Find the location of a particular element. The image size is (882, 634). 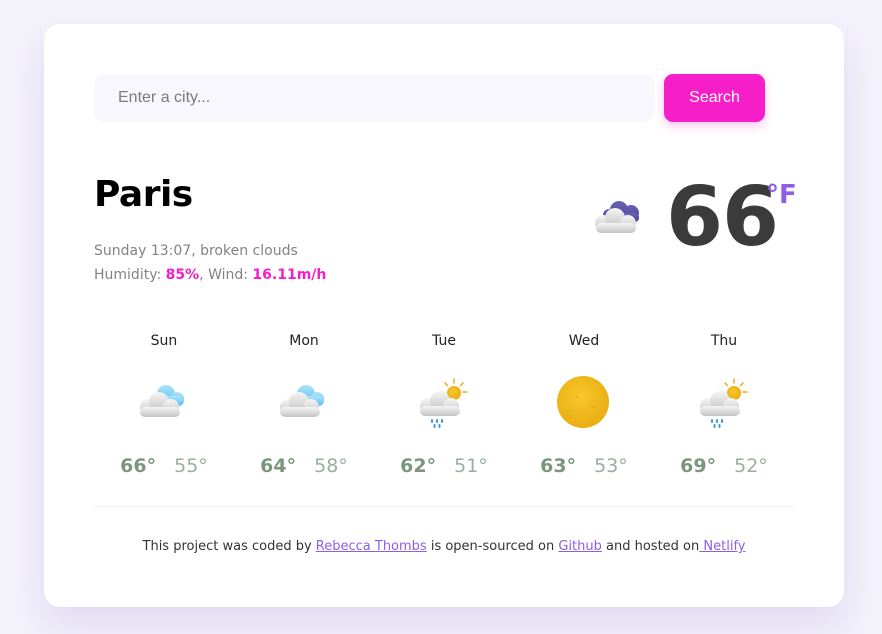

author-link: Rebecca Thombs is located at coordinates (371, 546).